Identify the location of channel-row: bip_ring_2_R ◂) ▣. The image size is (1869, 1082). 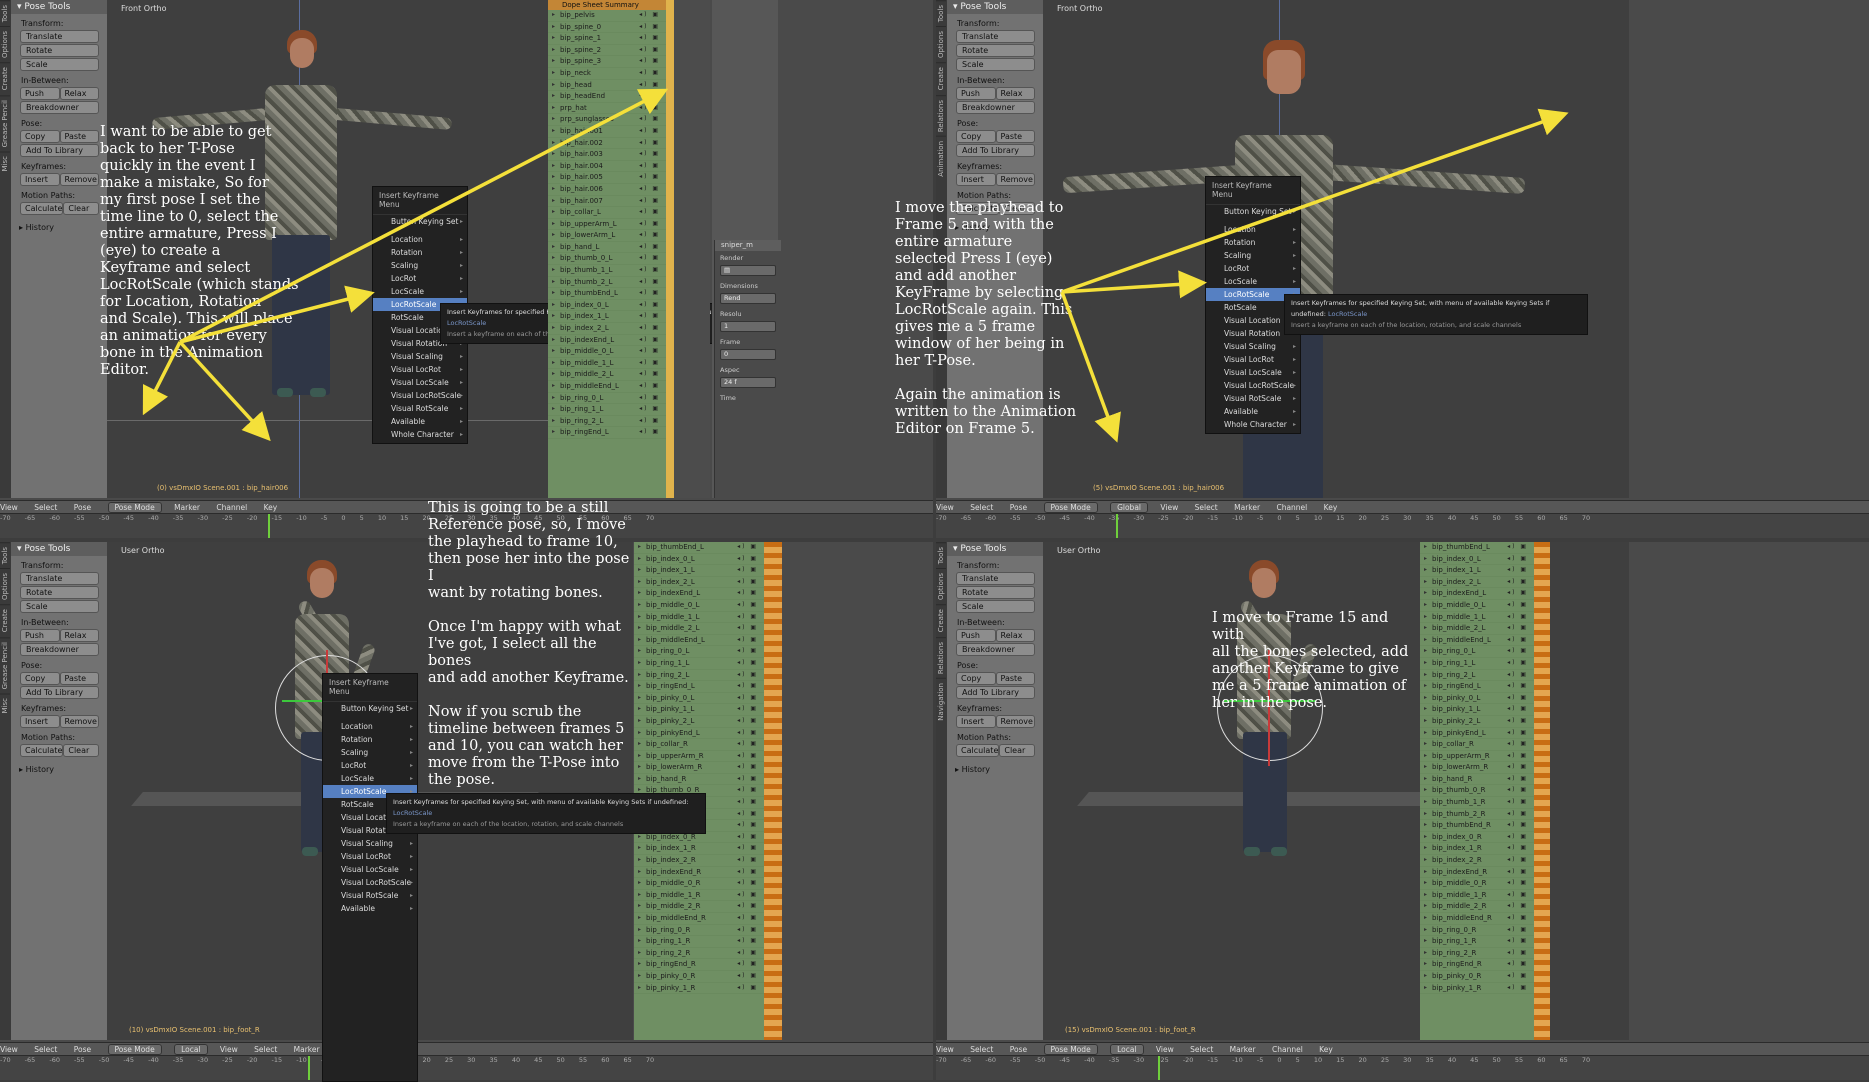
(1477, 954).